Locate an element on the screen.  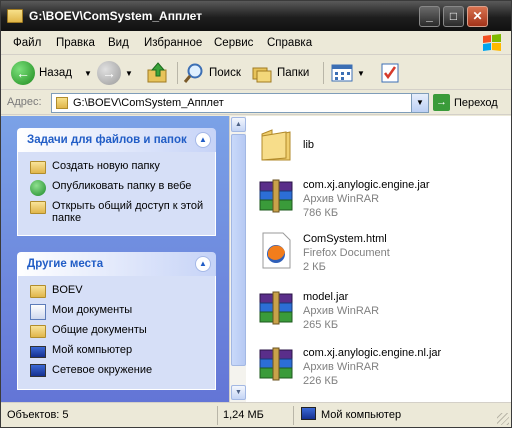
file-name: ComSystem.html is located at coordinates (345, 239).